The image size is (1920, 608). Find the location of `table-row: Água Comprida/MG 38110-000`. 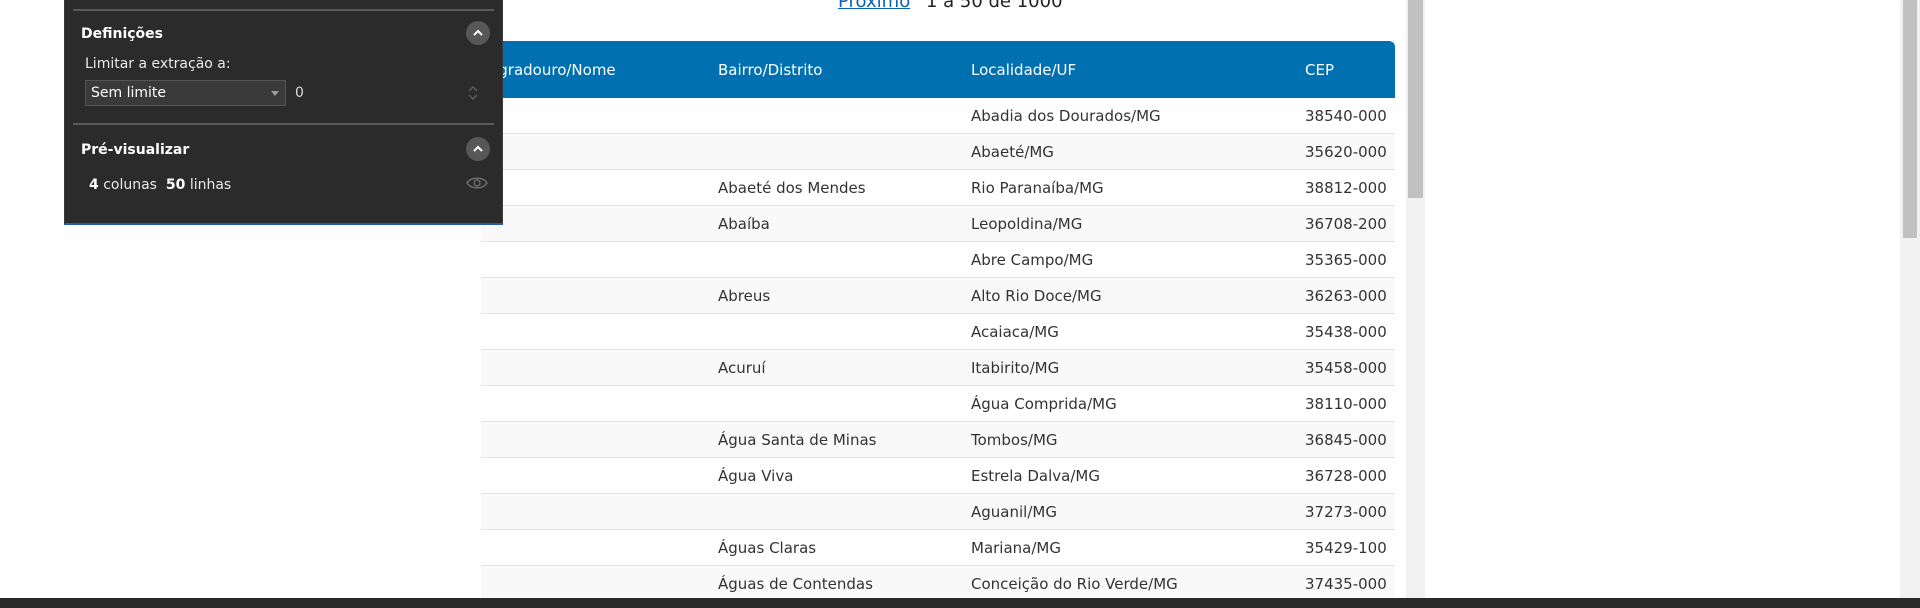

table-row: Água Comprida/MG 38110-000 is located at coordinates (938, 403).